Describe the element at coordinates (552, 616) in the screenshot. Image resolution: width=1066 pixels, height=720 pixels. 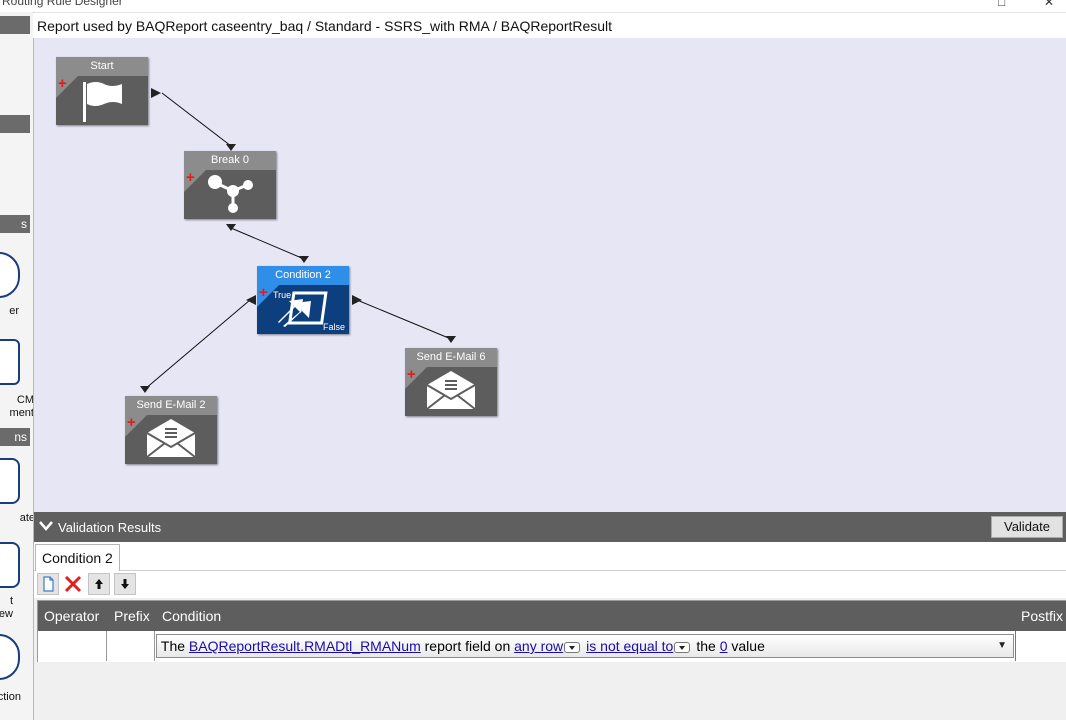
I see `grid-header: Operator Prefix Condition Postfix` at that location.